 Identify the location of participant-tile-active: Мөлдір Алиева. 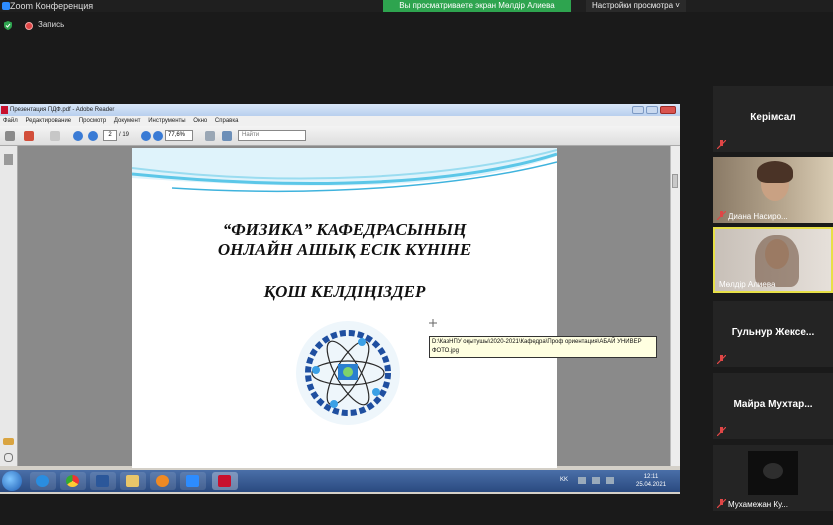
(773, 260).